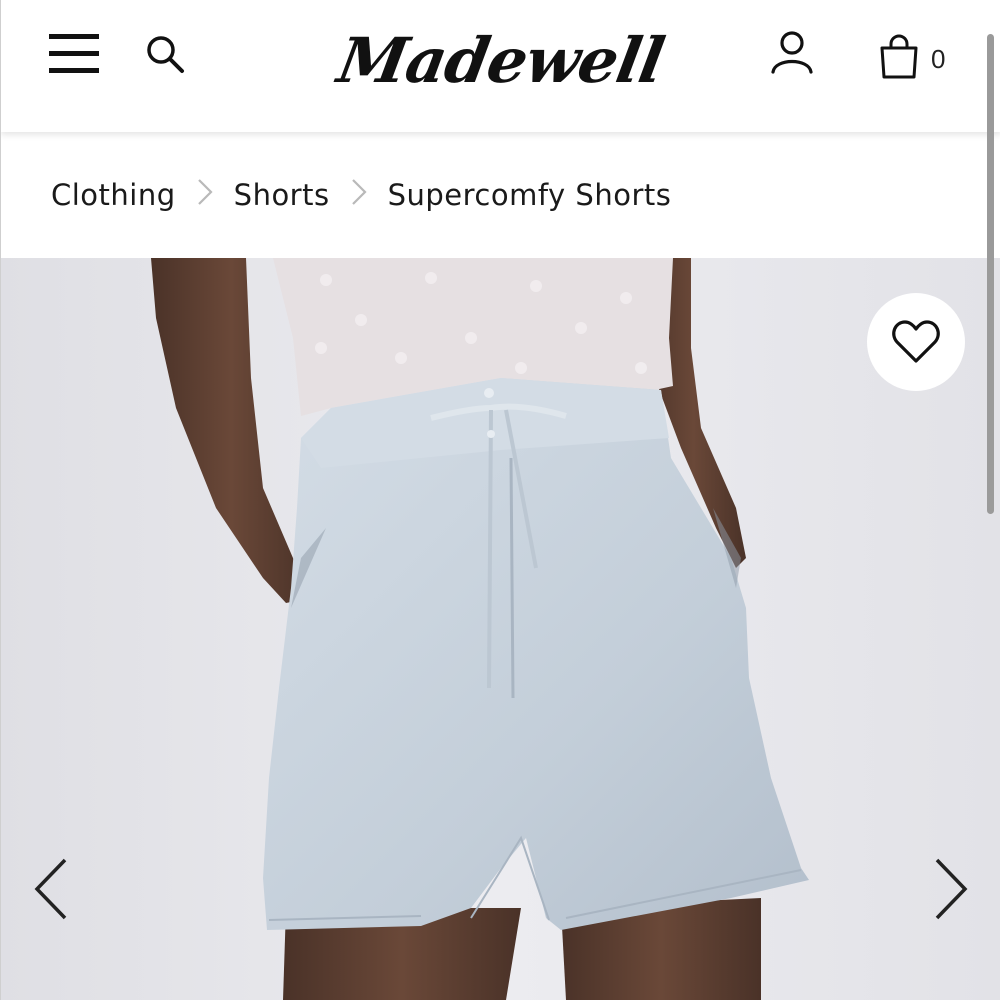 The image size is (1000, 1000). What do you see at coordinates (938, 59) in the screenshot?
I see `bag-item-count: 0` at bounding box center [938, 59].